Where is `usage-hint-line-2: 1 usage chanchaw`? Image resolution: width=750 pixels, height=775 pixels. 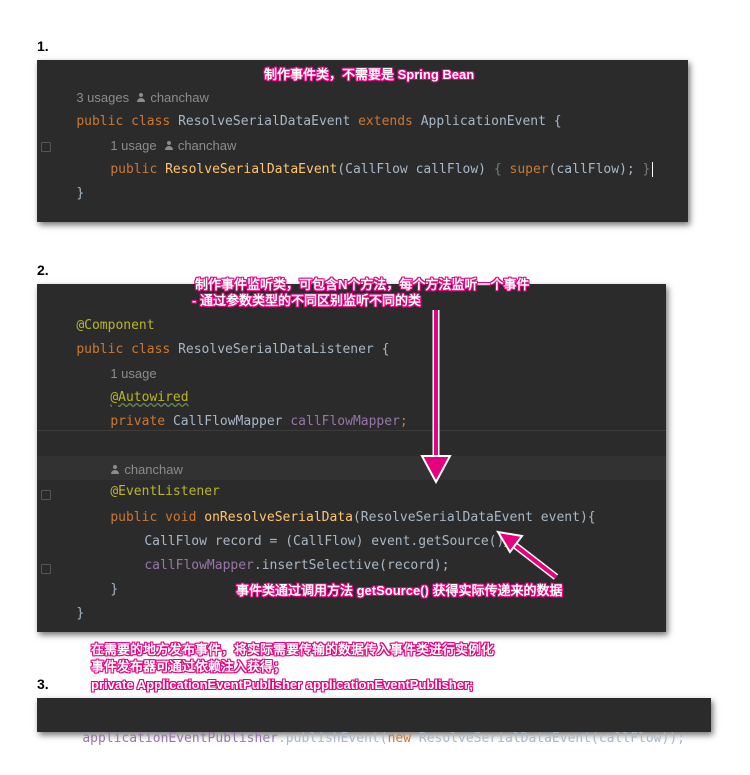 usage-hint-line-2: 1 usage chanchaw is located at coordinates (362, 131).